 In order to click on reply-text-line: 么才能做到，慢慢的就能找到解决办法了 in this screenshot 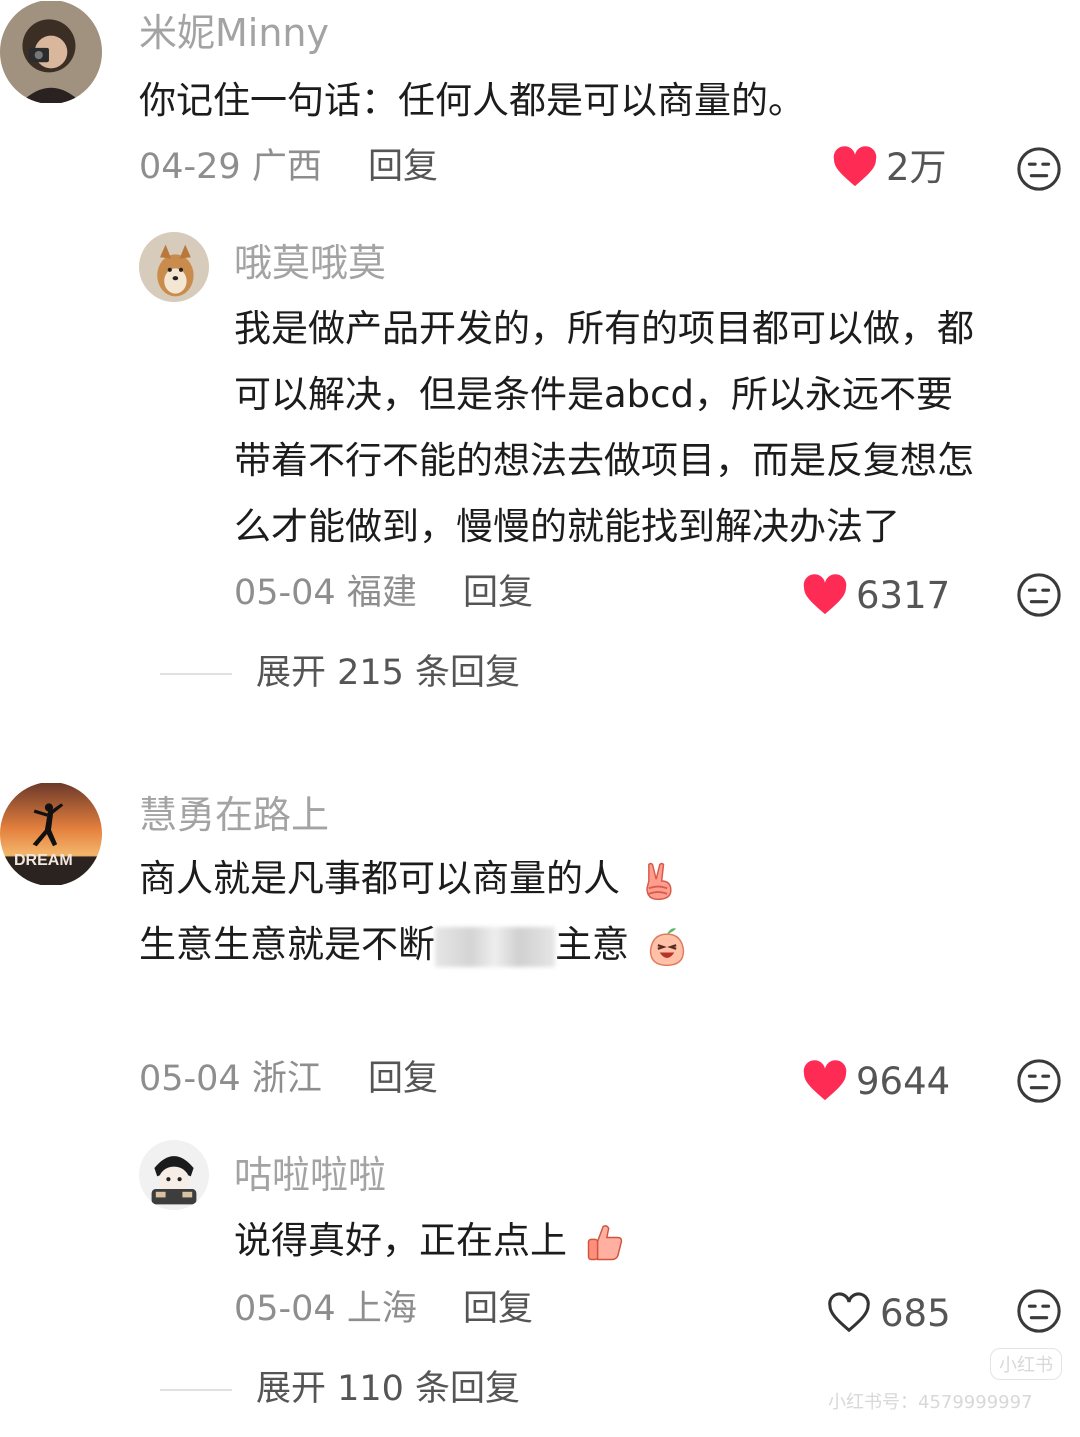, I will do `click(567, 526)`.